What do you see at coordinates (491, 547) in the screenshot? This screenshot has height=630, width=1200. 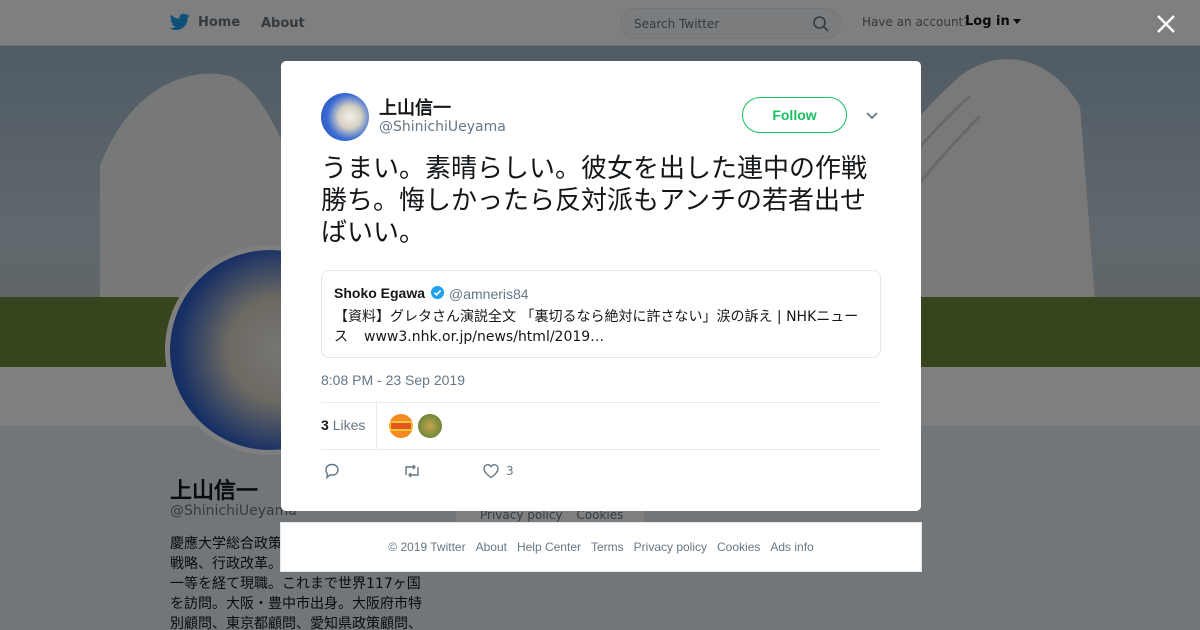 I see `footer-link-about: About` at bounding box center [491, 547].